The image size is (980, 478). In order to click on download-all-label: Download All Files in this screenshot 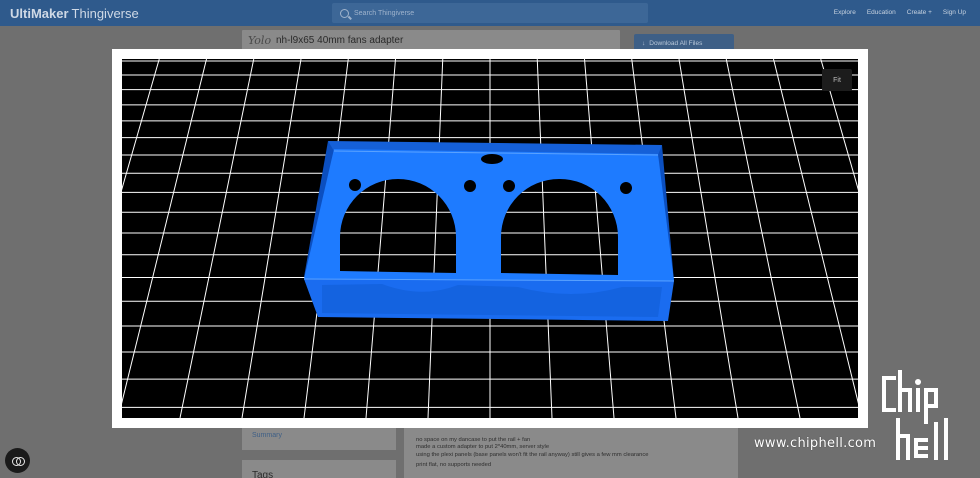, I will do `click(676, 43)`.